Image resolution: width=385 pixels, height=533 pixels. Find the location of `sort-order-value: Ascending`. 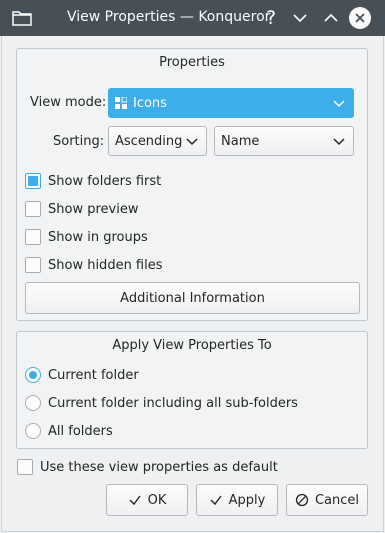

sort-order-value: Ascending is located at coordinates (149, 141).